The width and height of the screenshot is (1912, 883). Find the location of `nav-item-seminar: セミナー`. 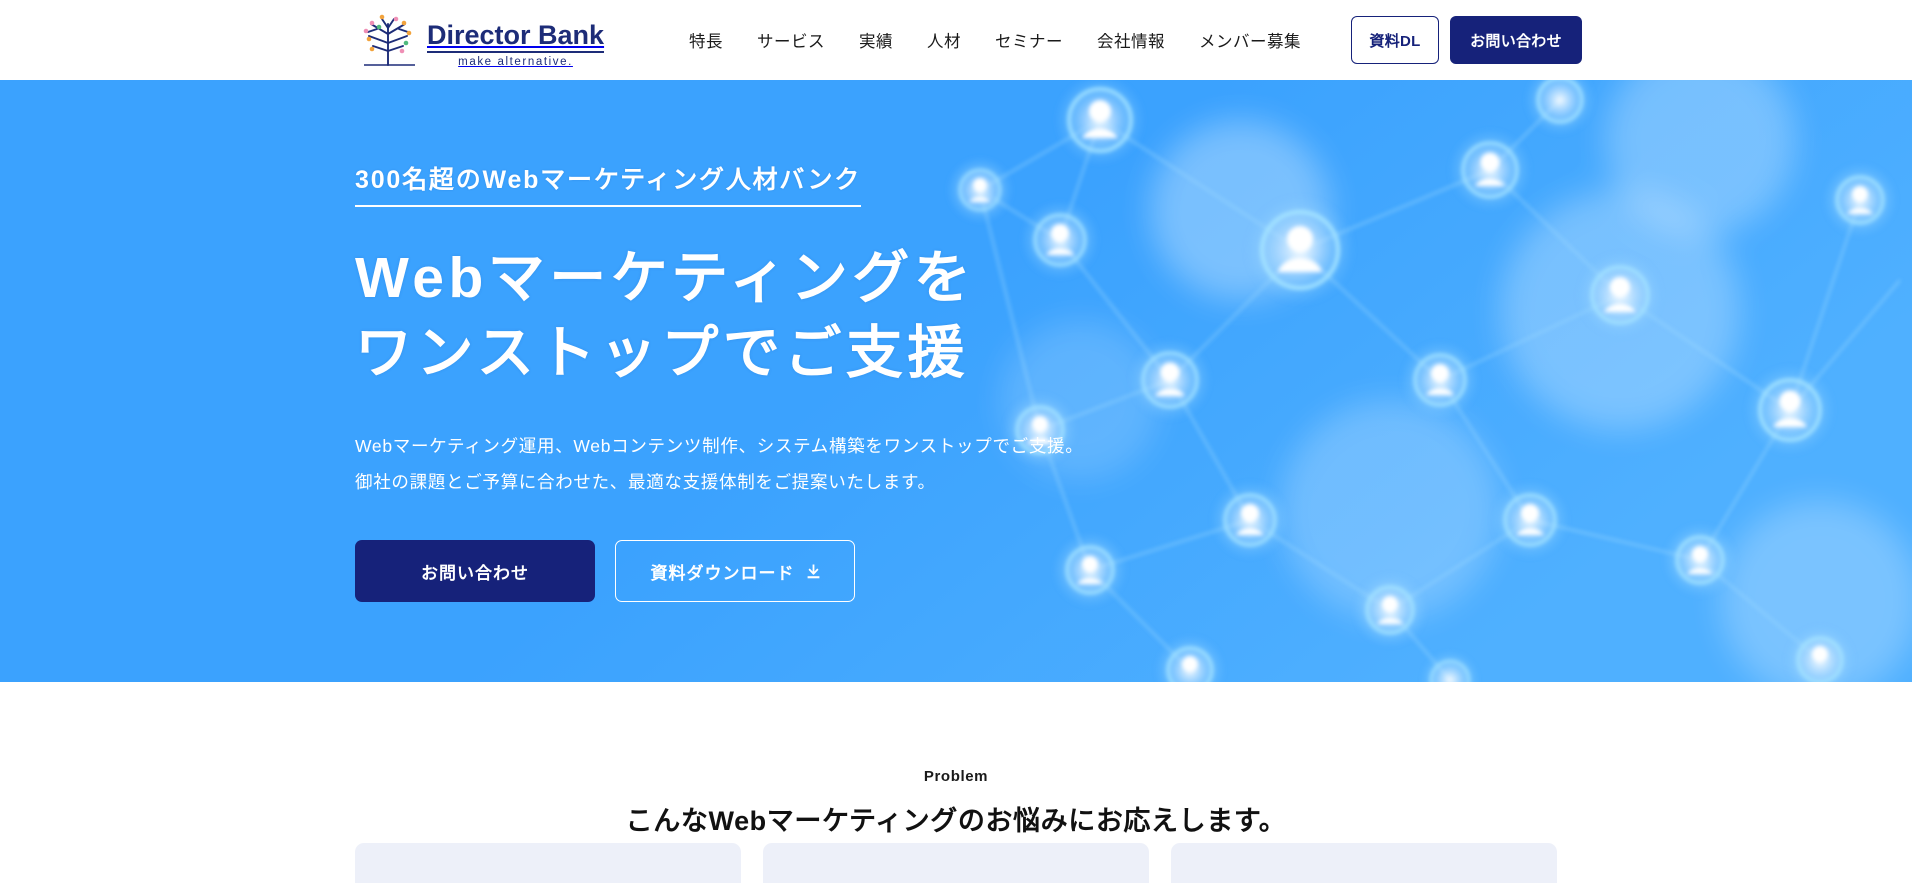

nav-item-seminar: セミナー is located at coordinates (1029, 40).